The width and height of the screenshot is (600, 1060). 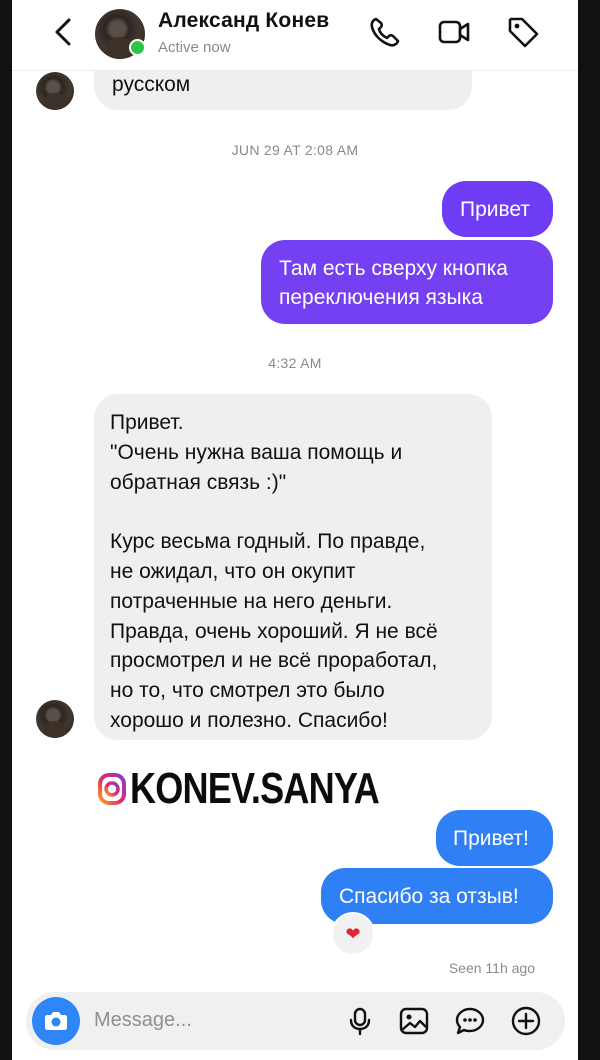 I want to click on seen-status: Seen 11h ago, so click(x=491, y=968).